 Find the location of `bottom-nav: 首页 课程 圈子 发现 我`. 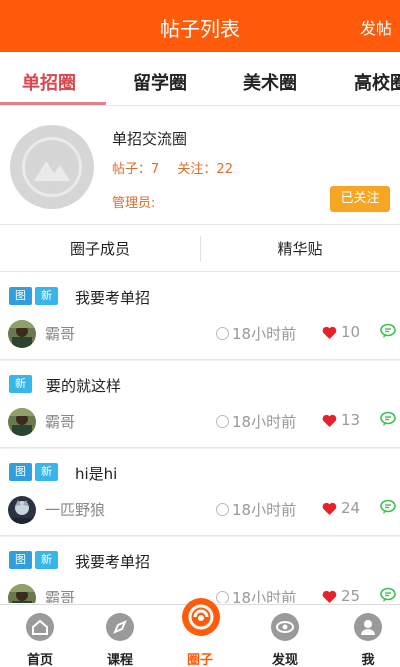

bottom-nav: 首页 课程 圈子 发现 我 is located at coordinates (200, 632).